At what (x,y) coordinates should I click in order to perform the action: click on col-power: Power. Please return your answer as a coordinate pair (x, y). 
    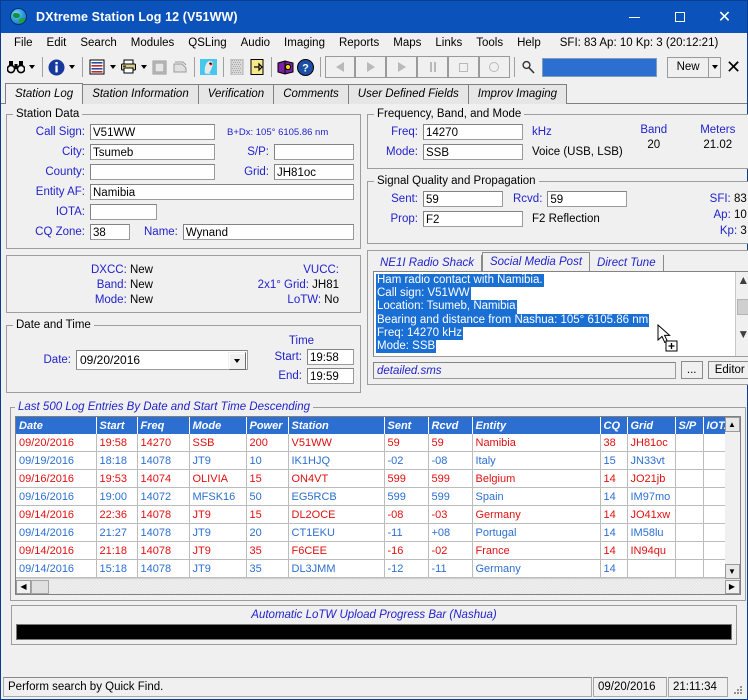
    Looking at the image, I should click on (267, 425).